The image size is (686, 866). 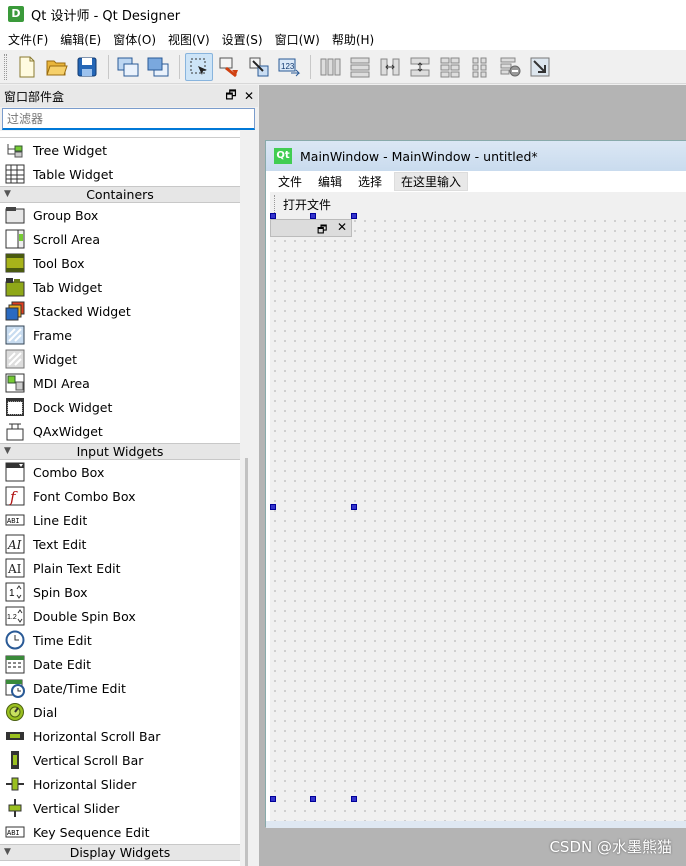 What do you see at coordinates (431, 181) in the screenshot?
I see `type-here-menu: 在这里输入` at bounding box center [431, 181].